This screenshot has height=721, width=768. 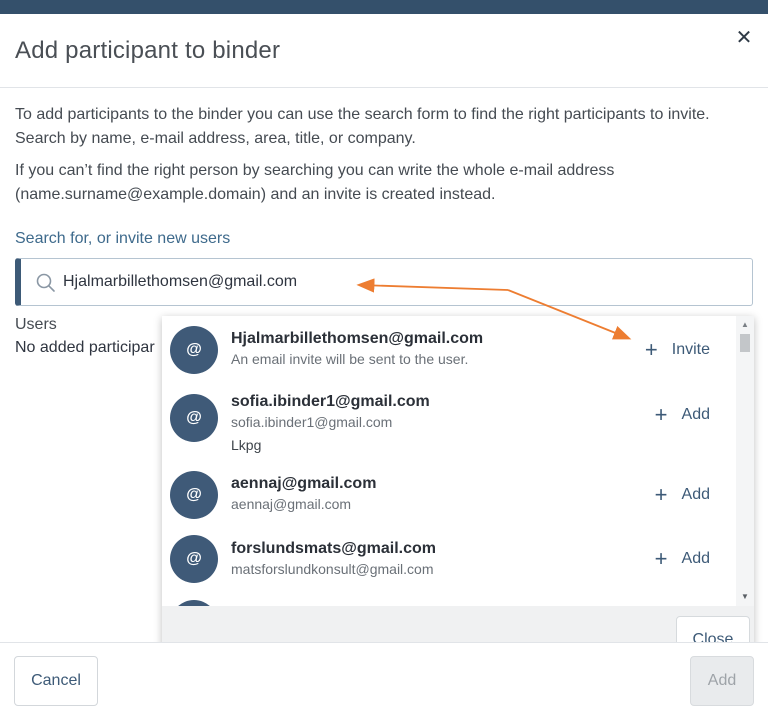 What do you see at coordinates (745, 325) in the screenshot?
I see `scroll-up-icon: ▲` at bounding box center [745, 325].